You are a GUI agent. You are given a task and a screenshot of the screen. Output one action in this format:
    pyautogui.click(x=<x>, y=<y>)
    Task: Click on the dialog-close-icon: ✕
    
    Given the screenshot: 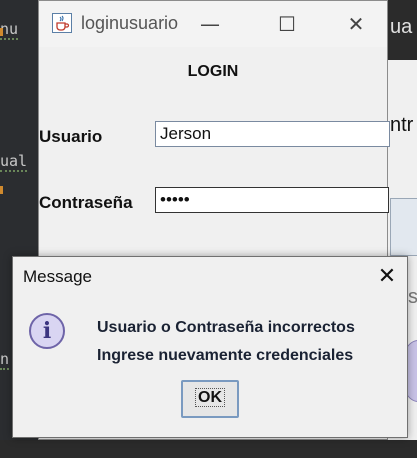 What is the action you would take?
    pyautogui.click(x=387, y=277)
    